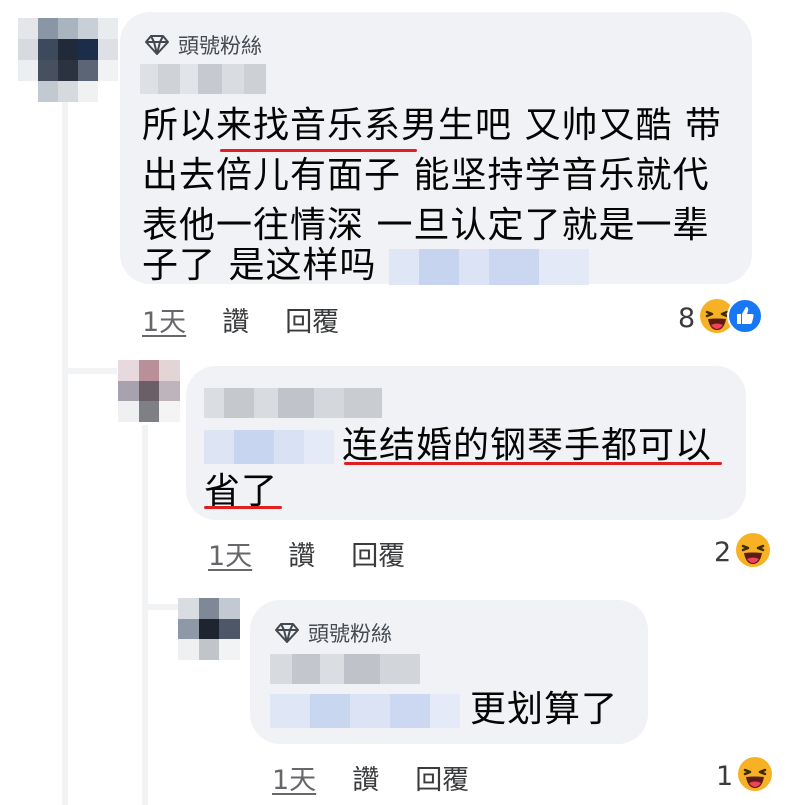  I want to click on reaction-summary: 1, so click(744, 776).